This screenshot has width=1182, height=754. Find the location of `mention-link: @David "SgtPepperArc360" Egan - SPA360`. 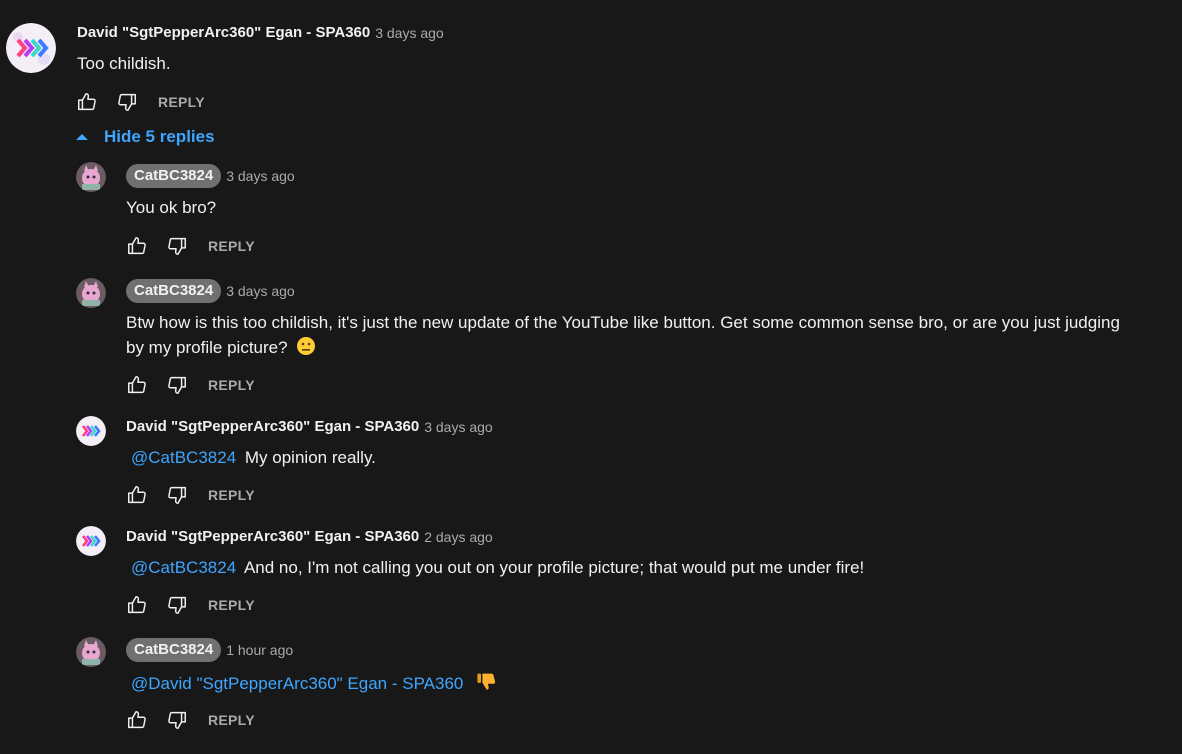

mention-link: @David "SgtPepperArc360" Egan - SPA360 is located at coordinates (297, 683).